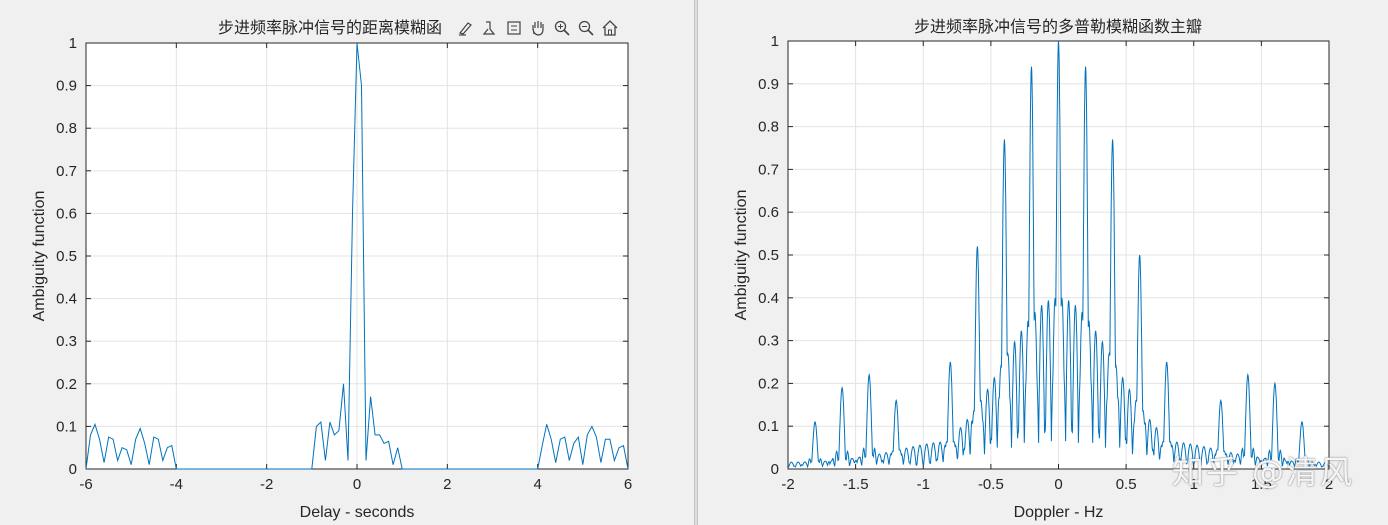  I want to click on chart-title: 步进频率脉冲信号的距离模糊函, so click(330, 27).